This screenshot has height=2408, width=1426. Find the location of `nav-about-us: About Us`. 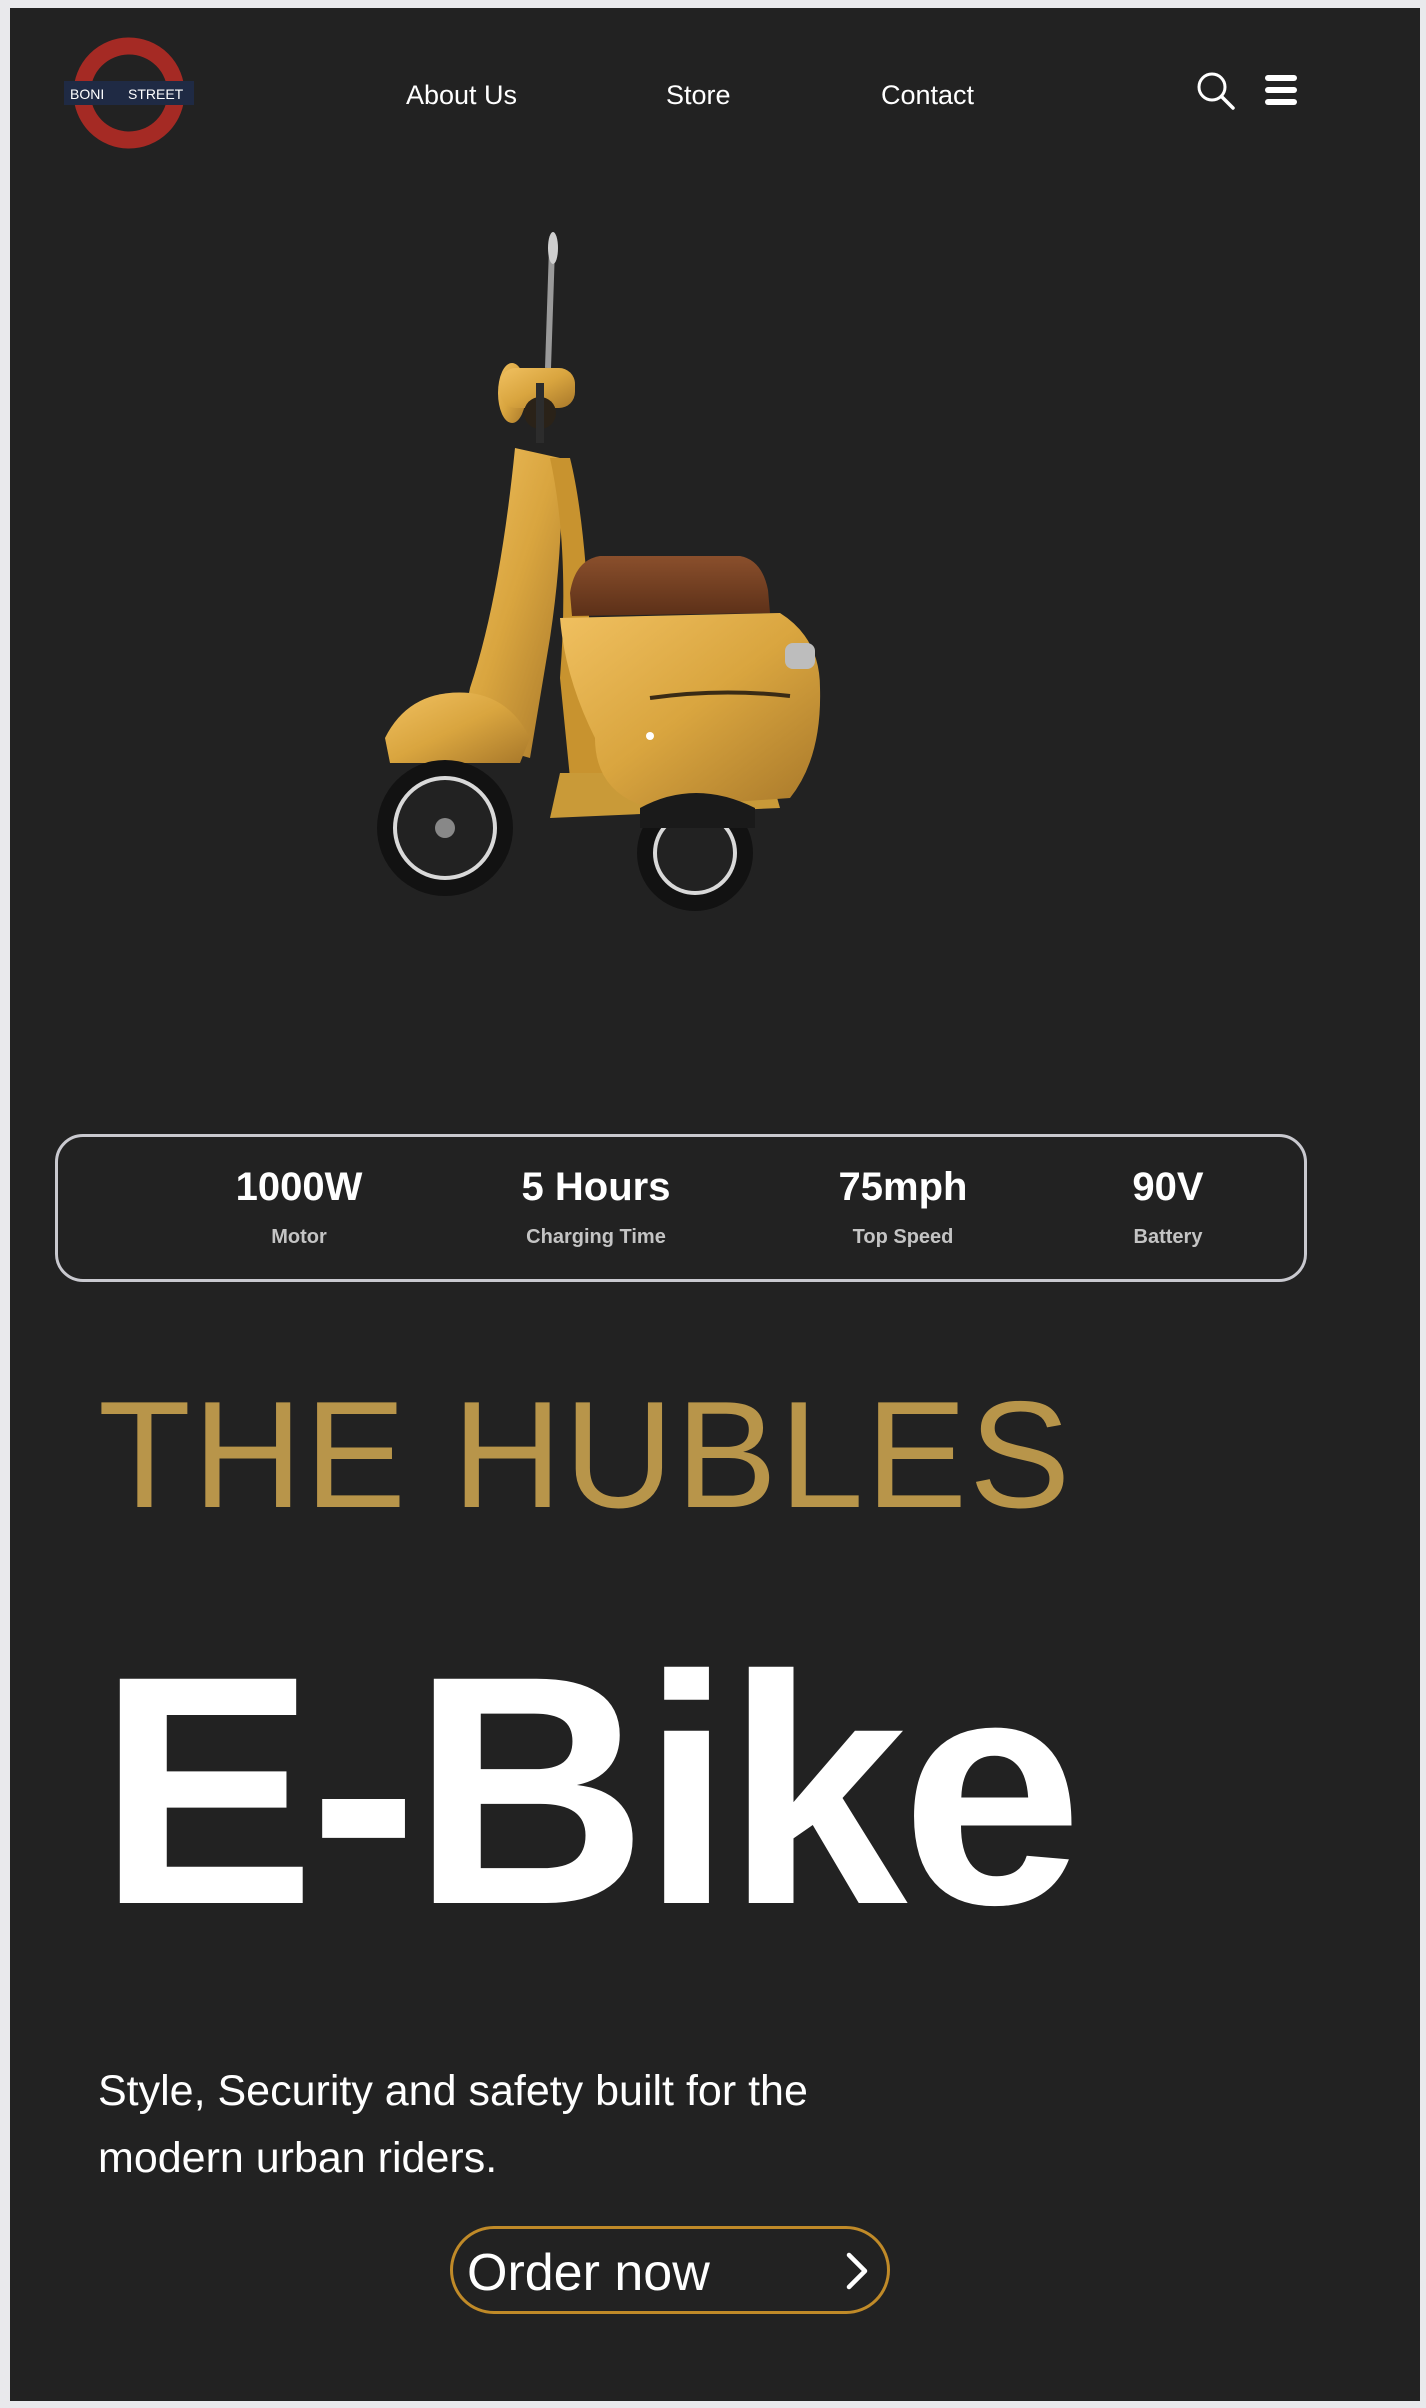

nav-about-us: About Us is located at coordinates (461, 95).